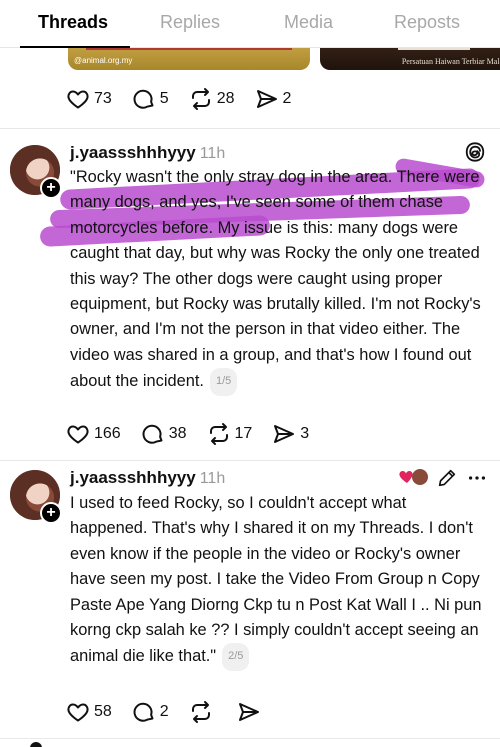 Image resolution: width=500 pixels, height=747 pixels. What do you see at coordinates (164, 434) in the screenshot?
I see `reply-button: 38` at bounding box center [164, 434].